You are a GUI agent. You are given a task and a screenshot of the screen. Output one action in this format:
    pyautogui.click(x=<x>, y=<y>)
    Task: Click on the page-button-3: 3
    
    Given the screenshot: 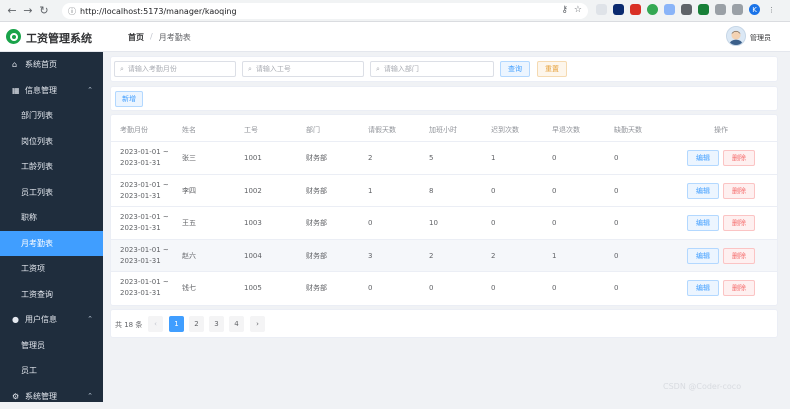 What is the action you would take?
    pyautogui.click(x=216, y=324)
    